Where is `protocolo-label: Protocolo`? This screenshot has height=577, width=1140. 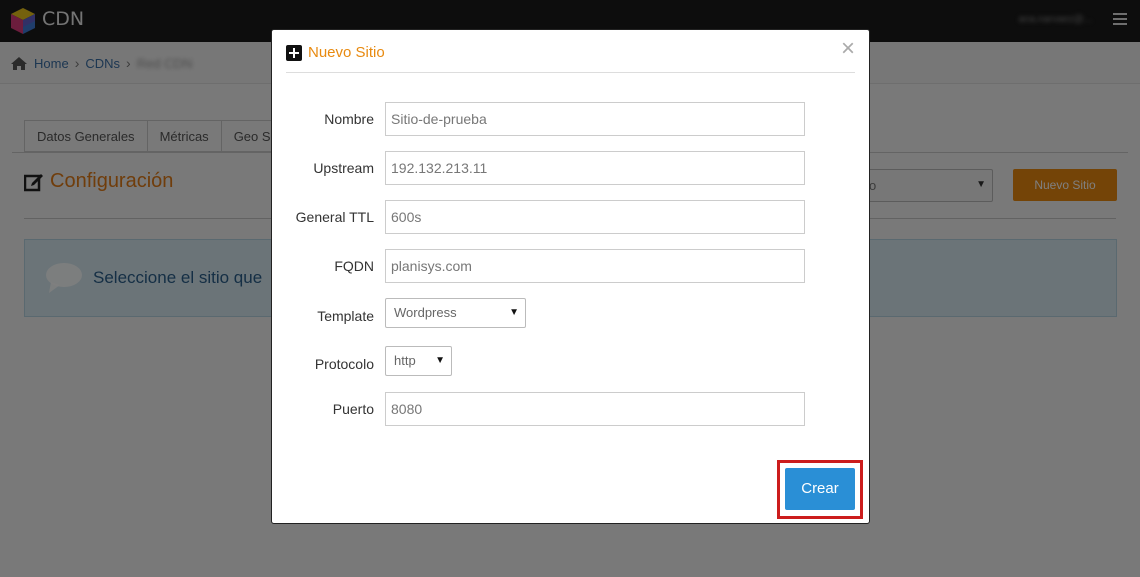
protocolo-label: Protocolo is located at coordinates (344, 364).